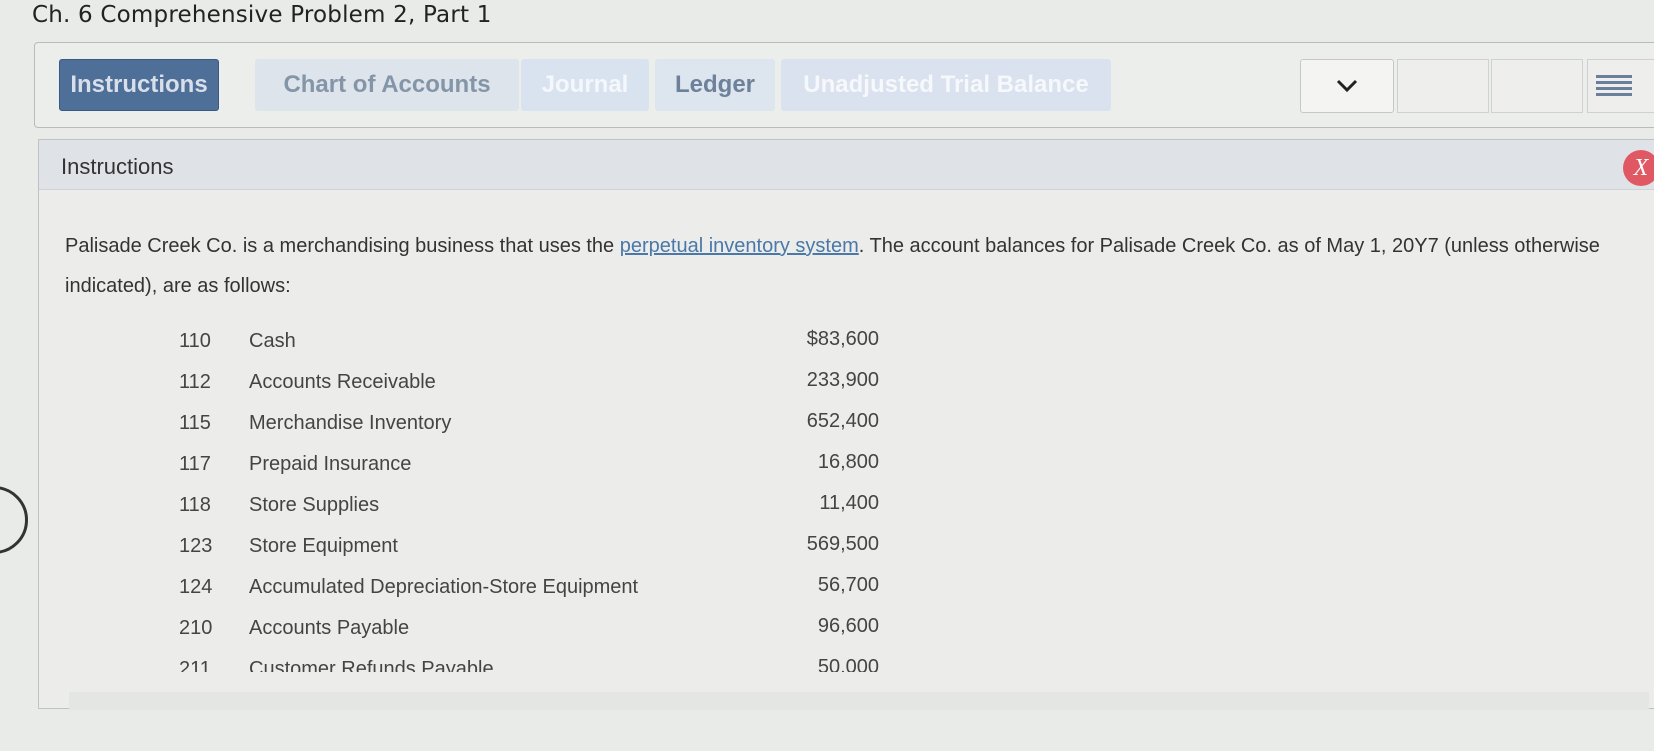  What do you see at coordinates (117, 166) in the screenshot?
I see `panel-title: Instructions` at bounding box center [117, 166].